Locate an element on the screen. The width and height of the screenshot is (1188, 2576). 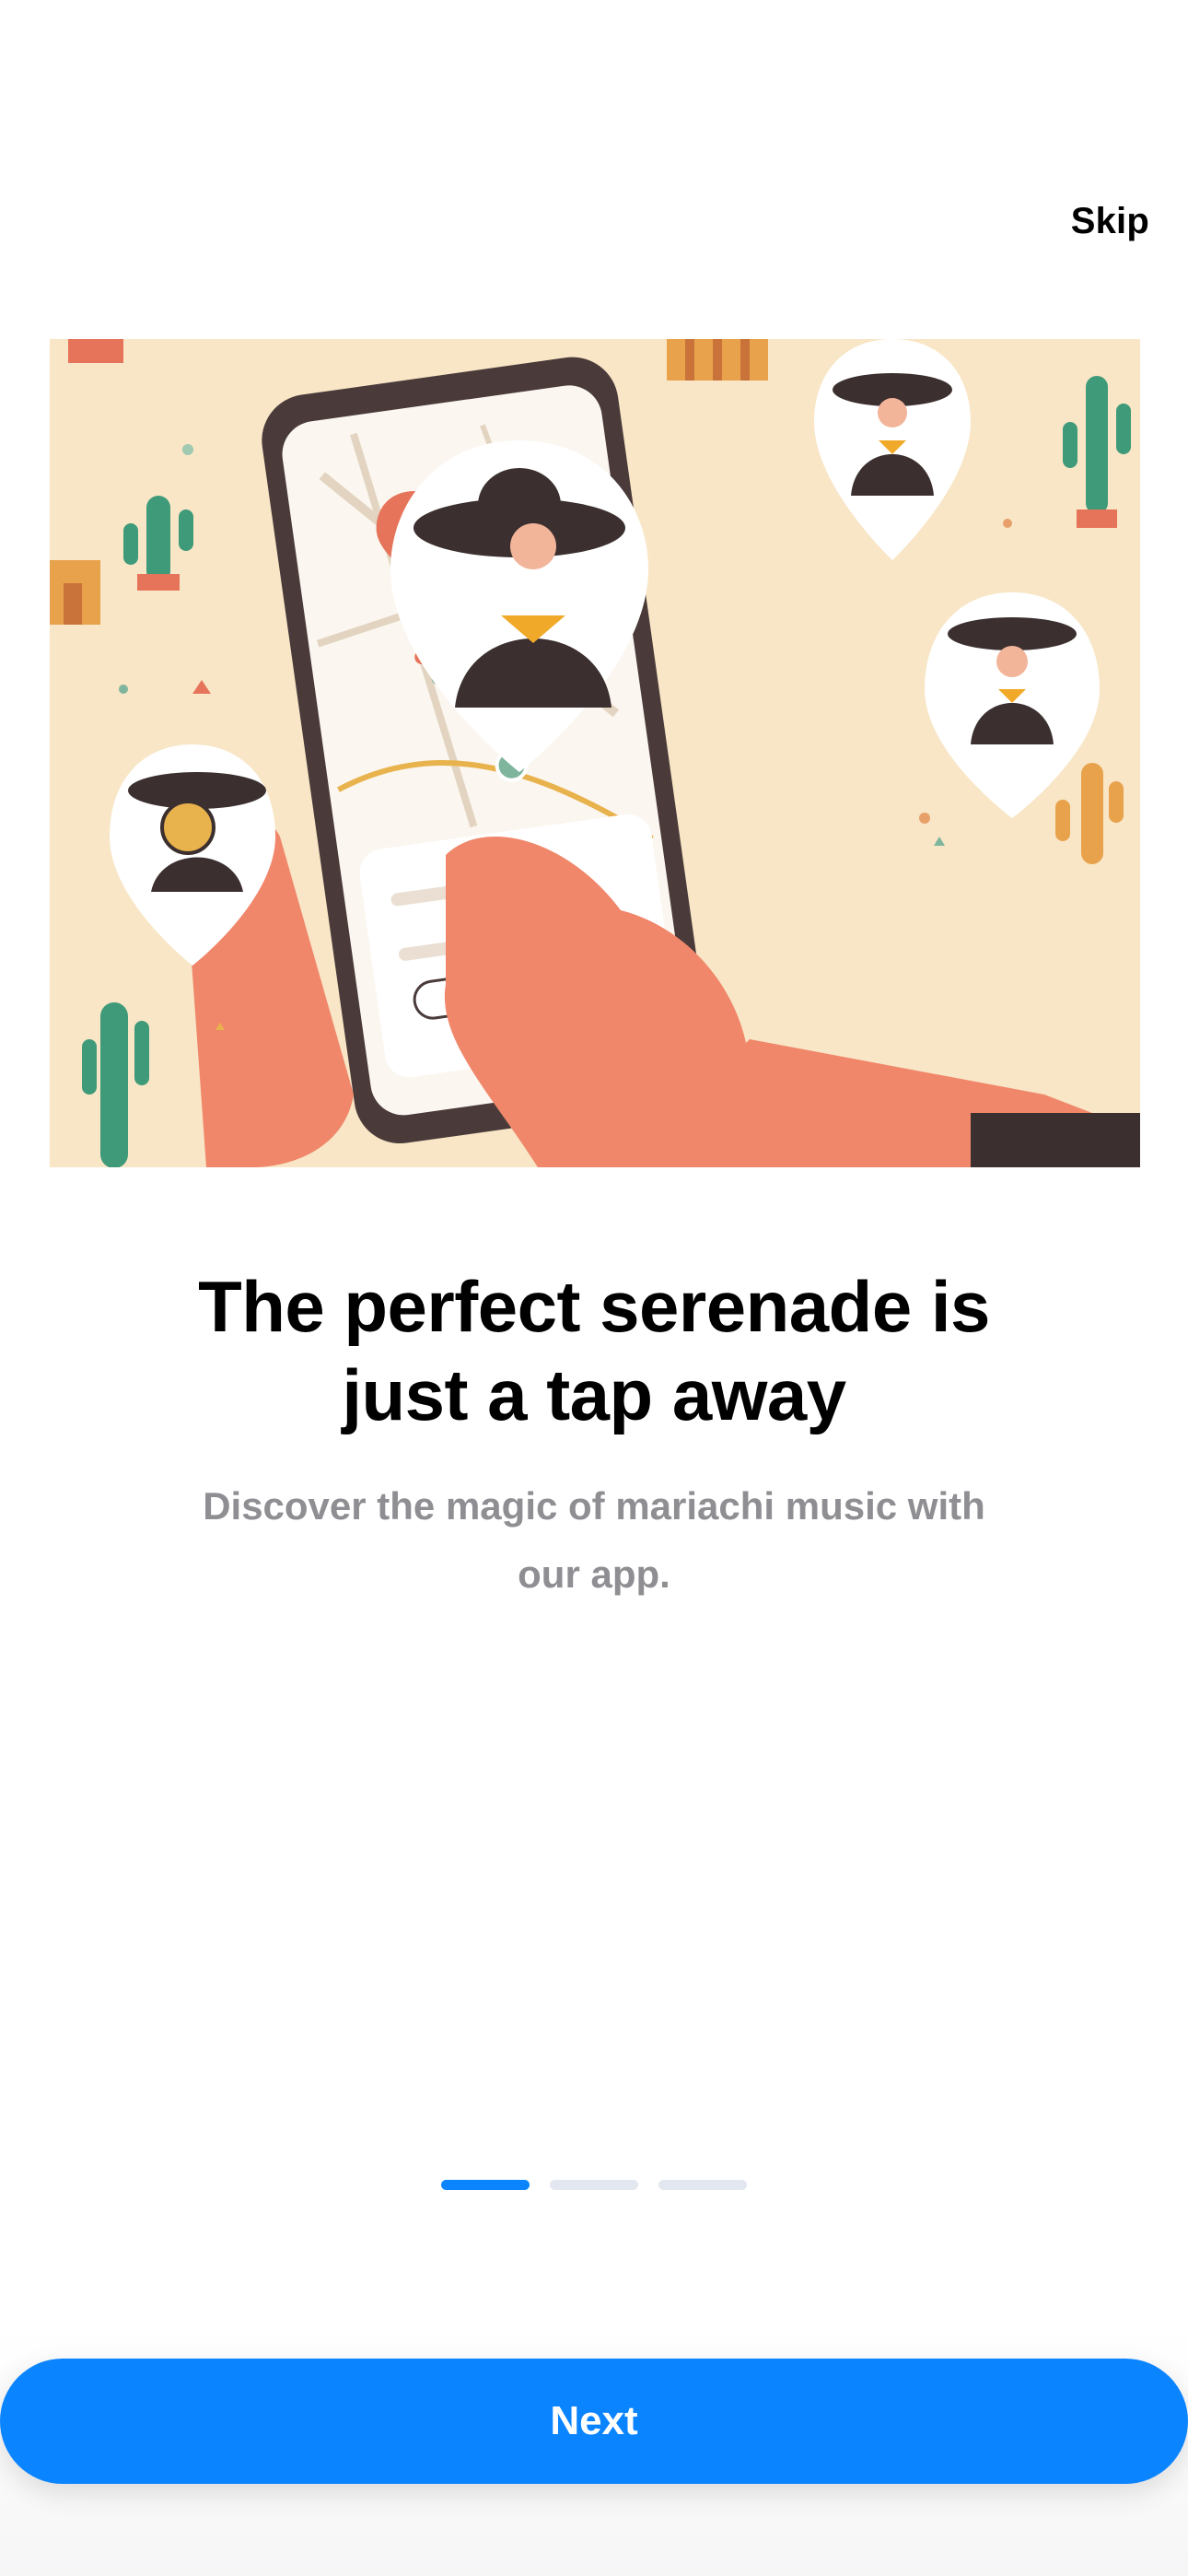
next-button: Next is located at coordinates (594, 2421).